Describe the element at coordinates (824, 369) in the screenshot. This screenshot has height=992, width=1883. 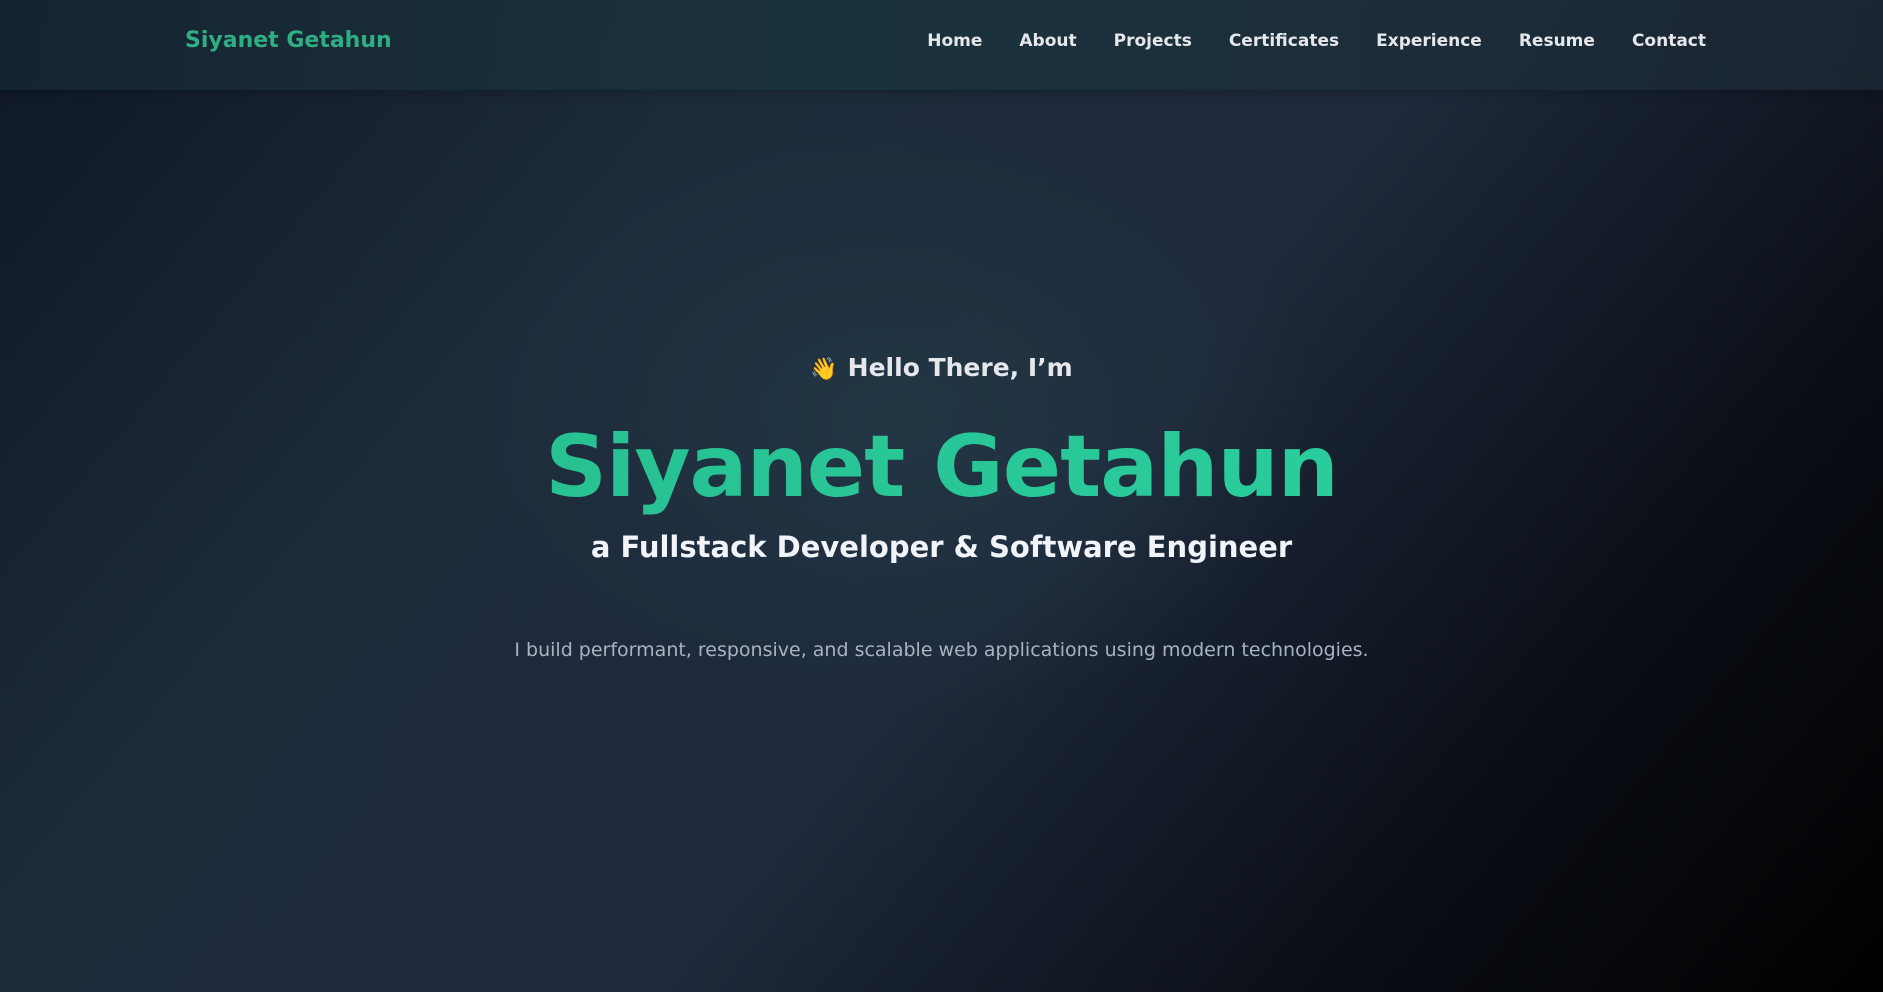
I see `waving-hand-icon: 👋` at that location.